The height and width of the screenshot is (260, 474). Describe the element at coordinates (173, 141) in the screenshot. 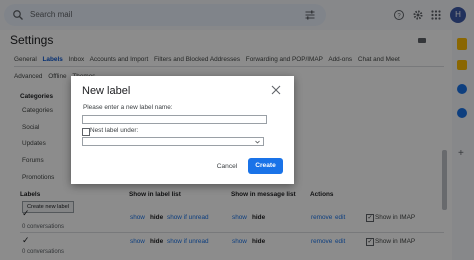

I see `parent-label-select` at that location.